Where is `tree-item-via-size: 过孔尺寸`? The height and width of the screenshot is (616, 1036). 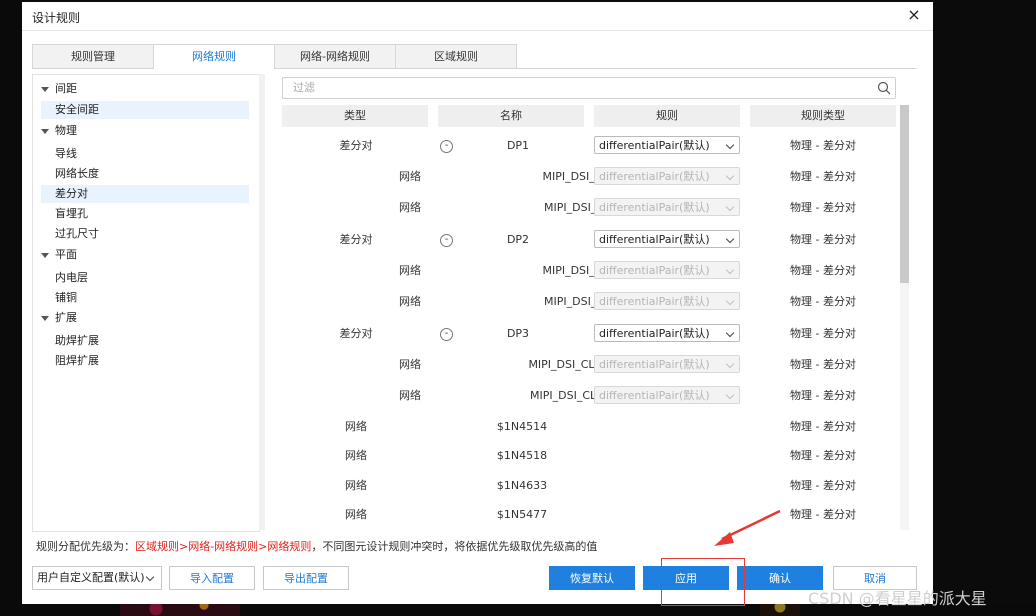 tree-item-via-size: 过孔尺寸 is located at coordinates (77, 234).